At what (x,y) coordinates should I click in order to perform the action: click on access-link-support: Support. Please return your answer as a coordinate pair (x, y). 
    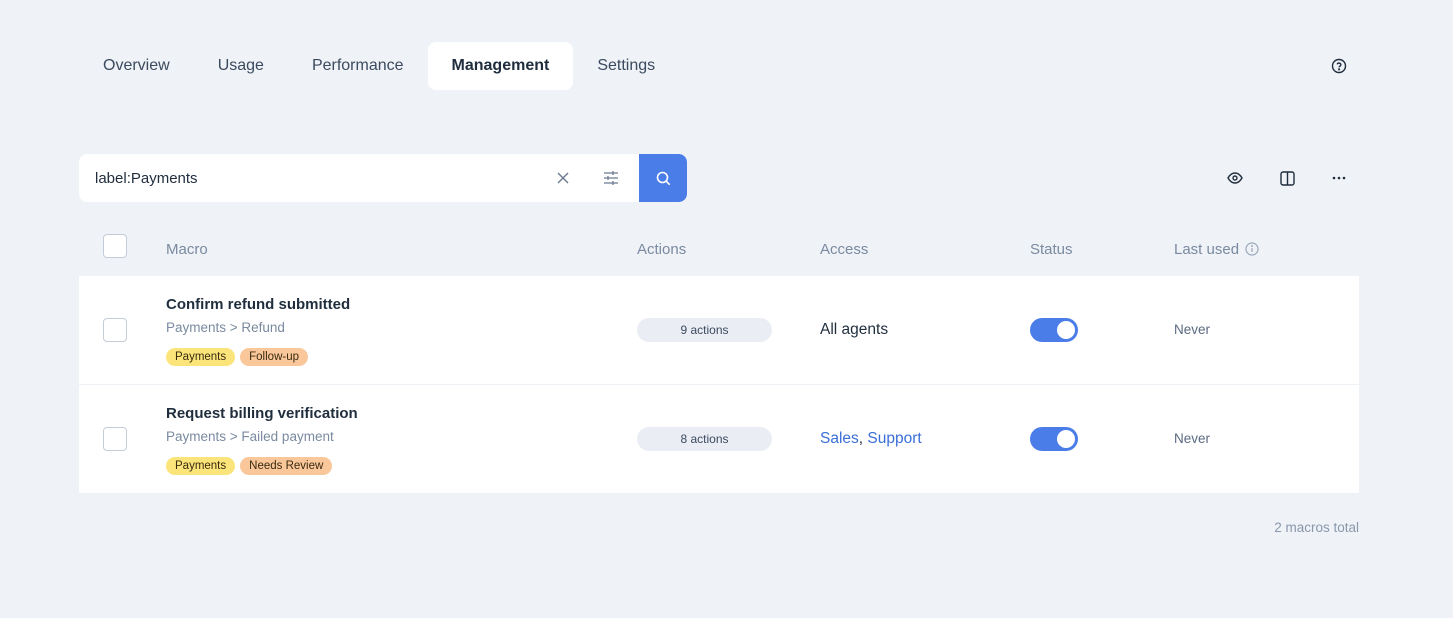
    Looking at the image, I should click on (894, 438).